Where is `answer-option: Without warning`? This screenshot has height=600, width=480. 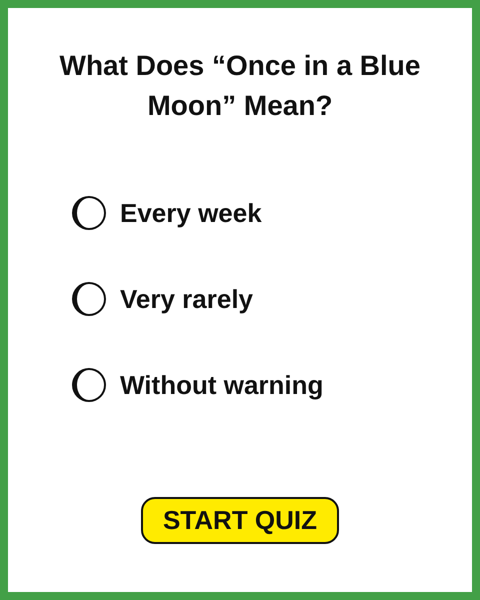 answer-option: Without warning is located at coordinates (198, 385).